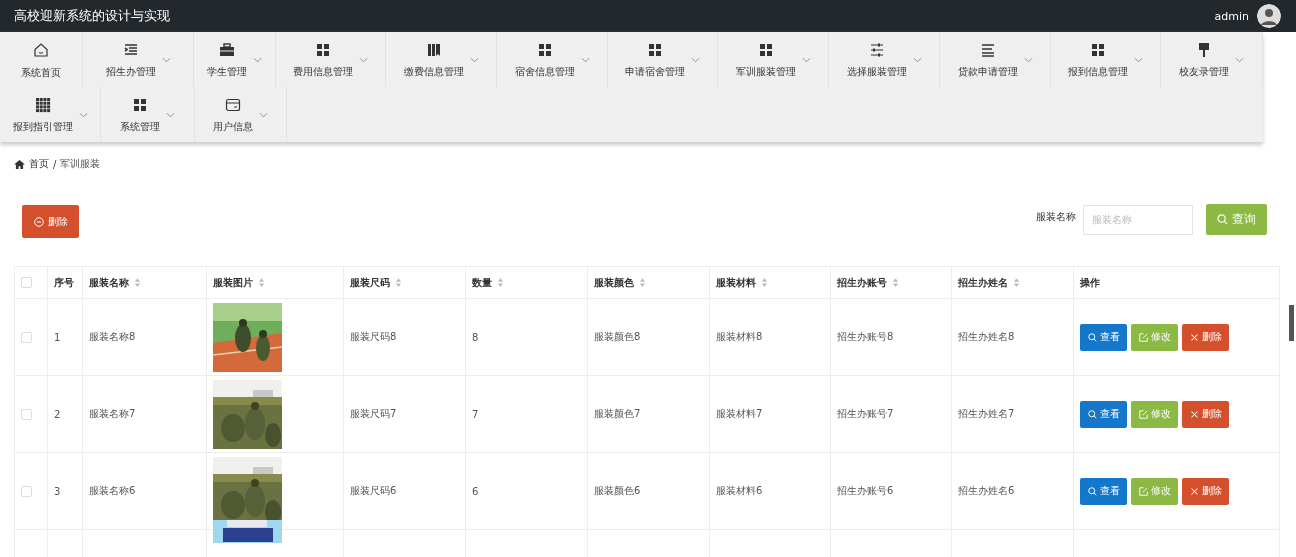 Image resolution: width=1296 pixels, height=557 pixels. I want to click on table-cell: 服装名称7, so click(112, 413).